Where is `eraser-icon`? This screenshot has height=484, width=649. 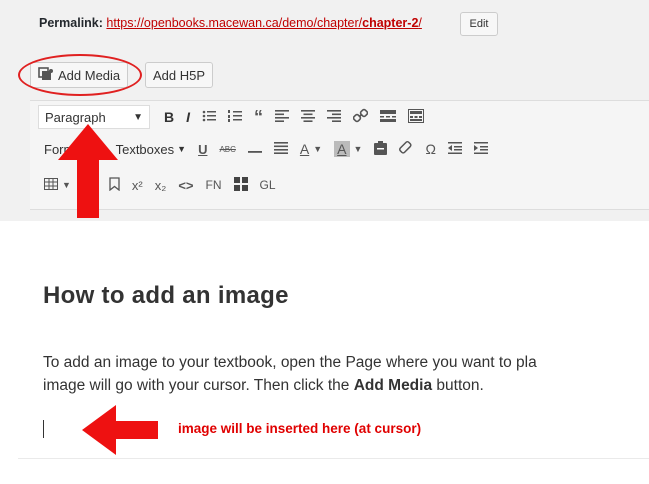
eraser-icon is located at coordinates (406, 149).